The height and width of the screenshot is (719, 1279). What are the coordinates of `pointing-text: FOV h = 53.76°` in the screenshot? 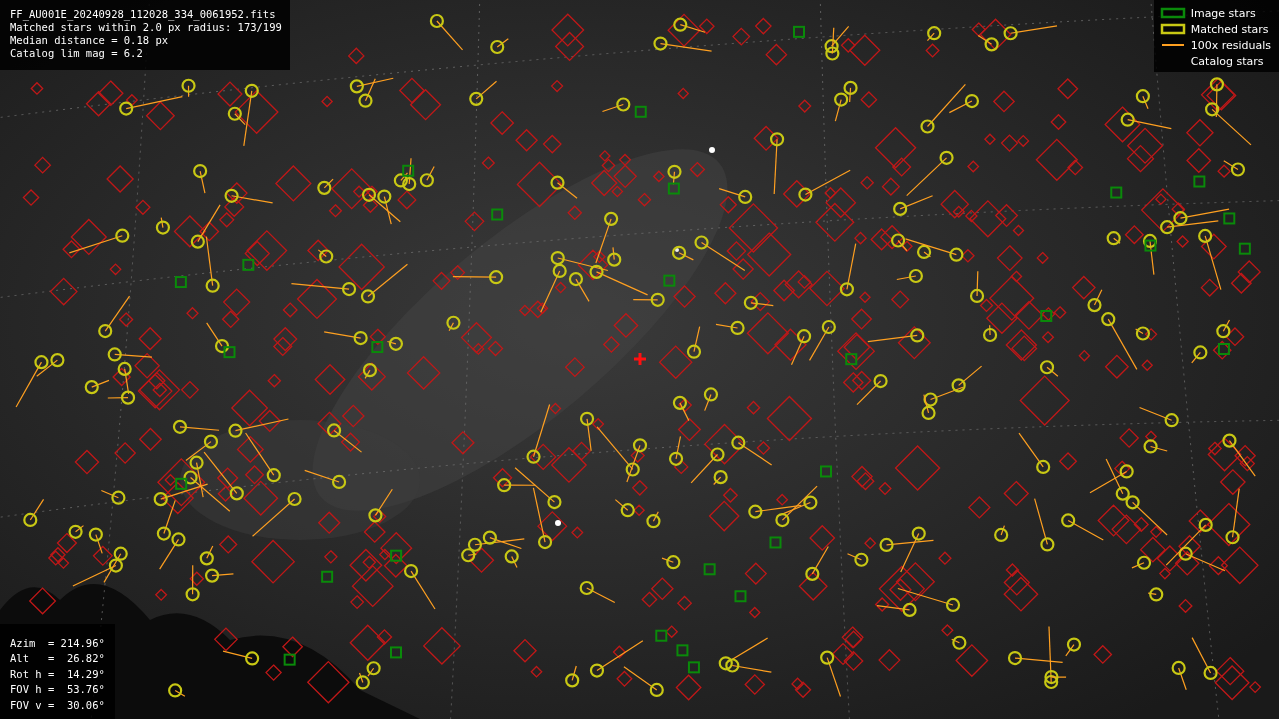 It's located at (57, 689).